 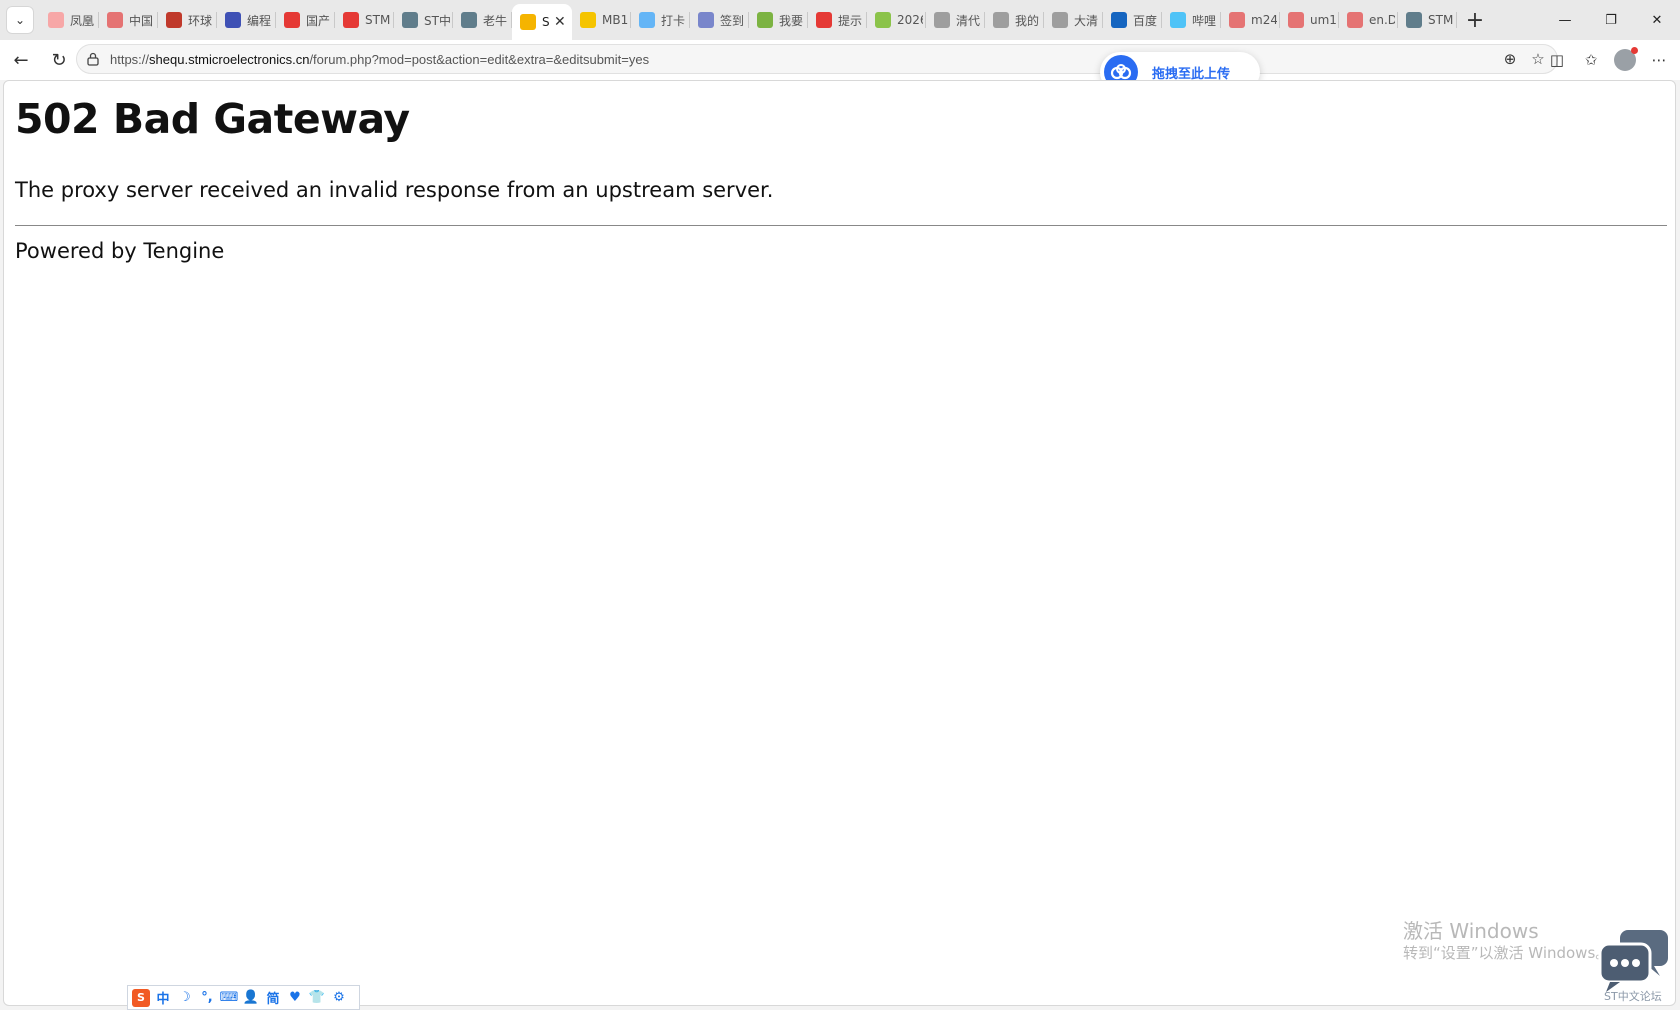 I want to click on divider, so click(x=841, y=225).